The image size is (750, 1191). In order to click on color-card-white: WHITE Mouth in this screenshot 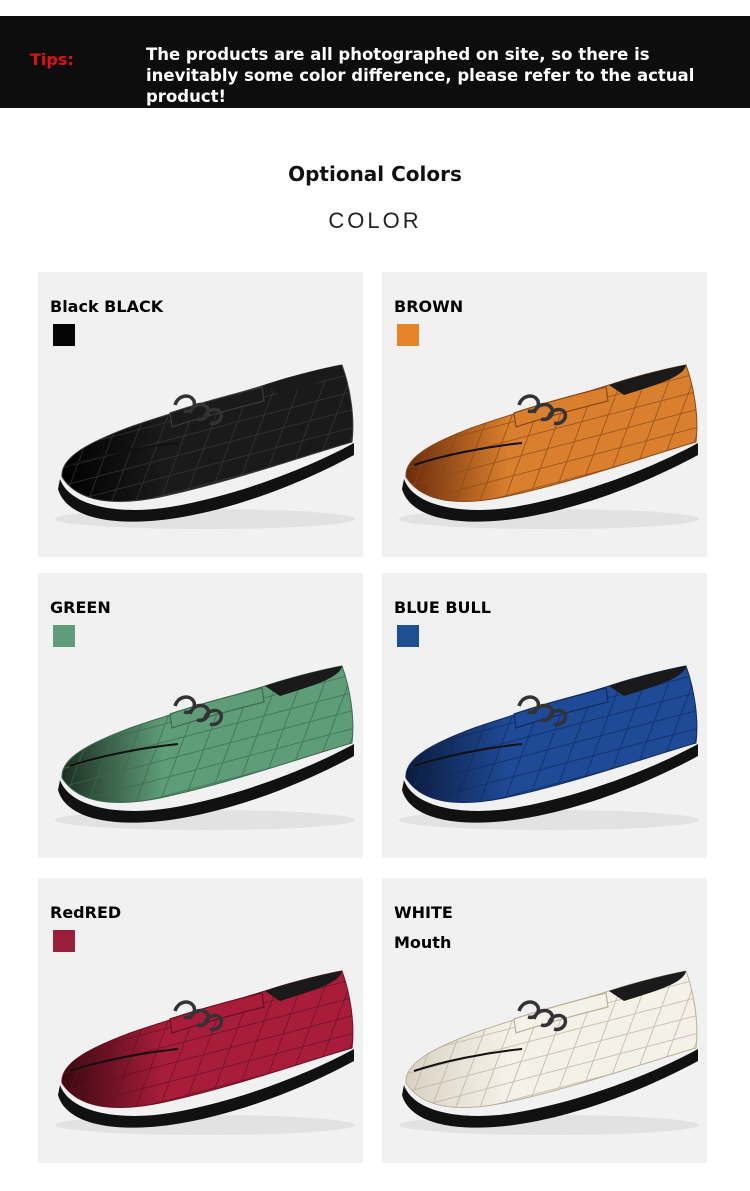, I will do `click(544, 1020)`.